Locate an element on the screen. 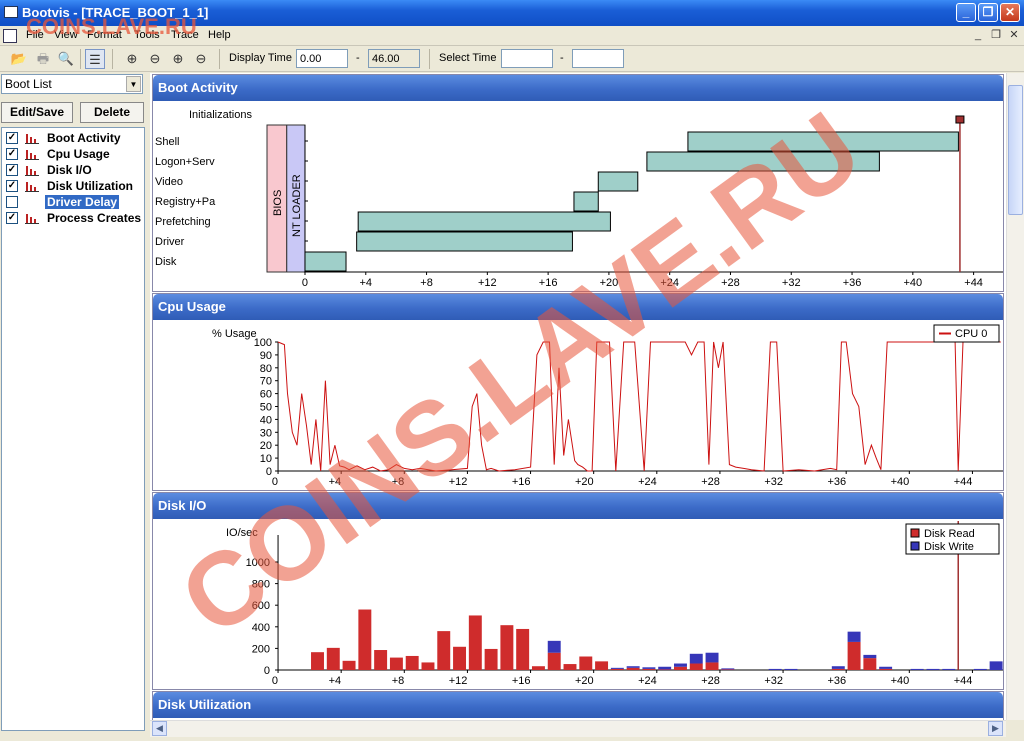 Image resolution: width=1024 pixels, height=741 pixels. list-item: Driver Delay is located at coordinates (74, 202).